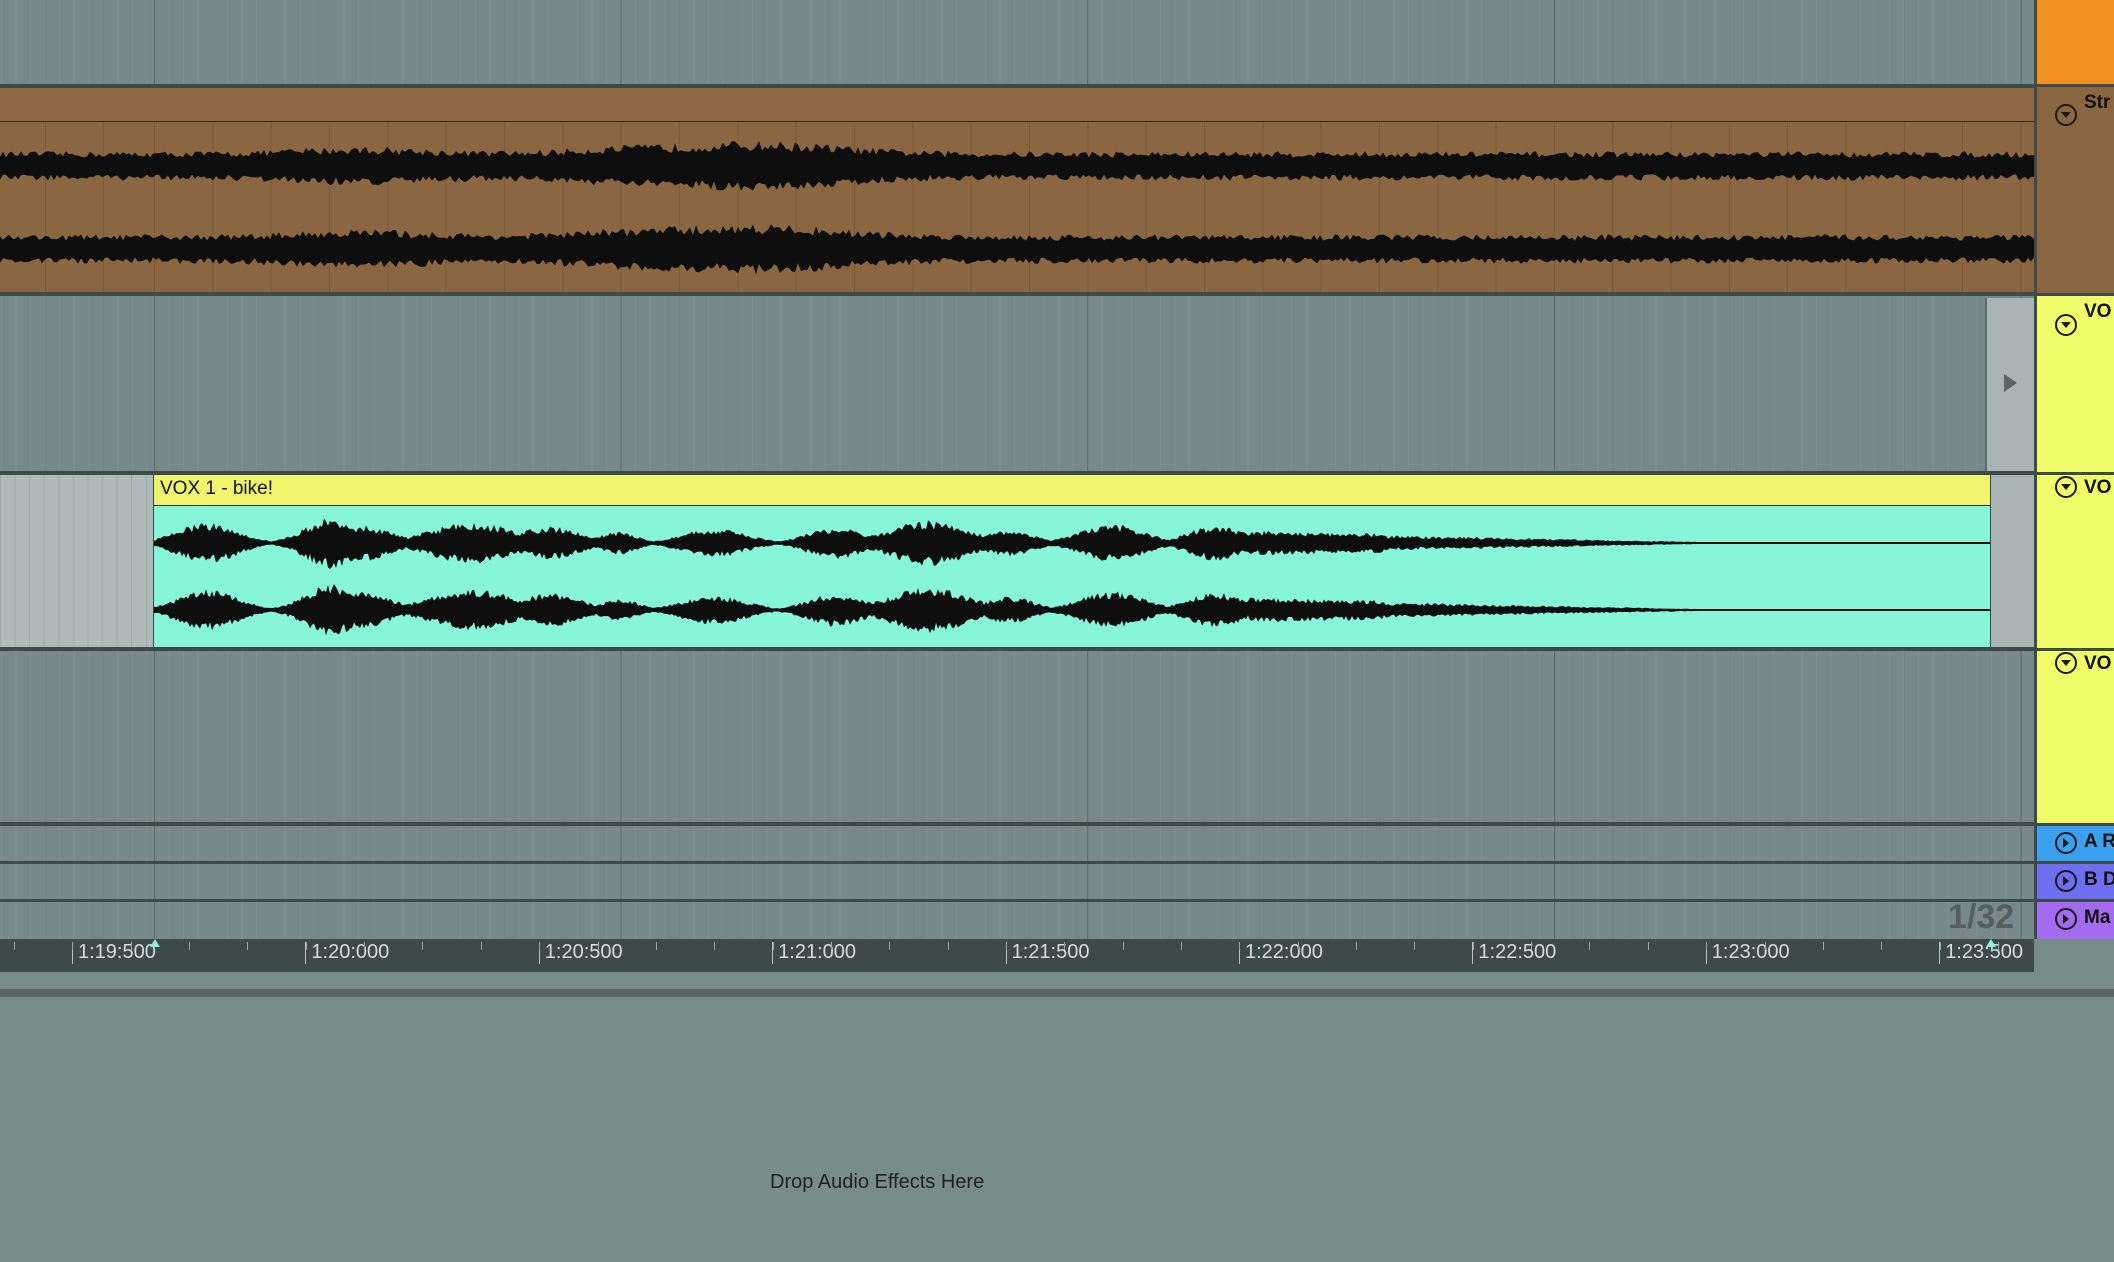 This screenshot has width=2114, height=1262. Describe the element at coordinates (1017, 42) in the screenshot. I see `track-lane-top` at that location.